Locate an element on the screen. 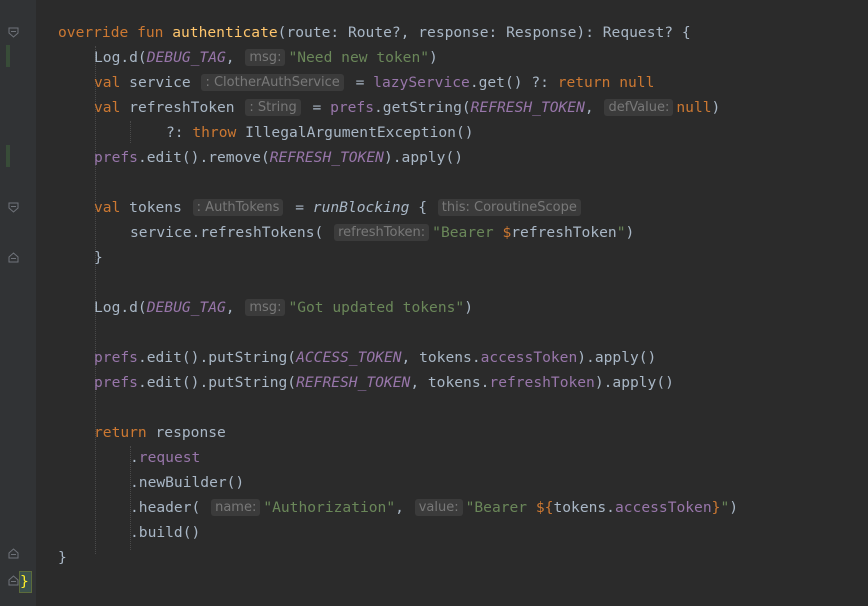 Image resolution: width=868 pixels, height=606 pixels. code-token: , tokens. is located at coordinates (450, 382).